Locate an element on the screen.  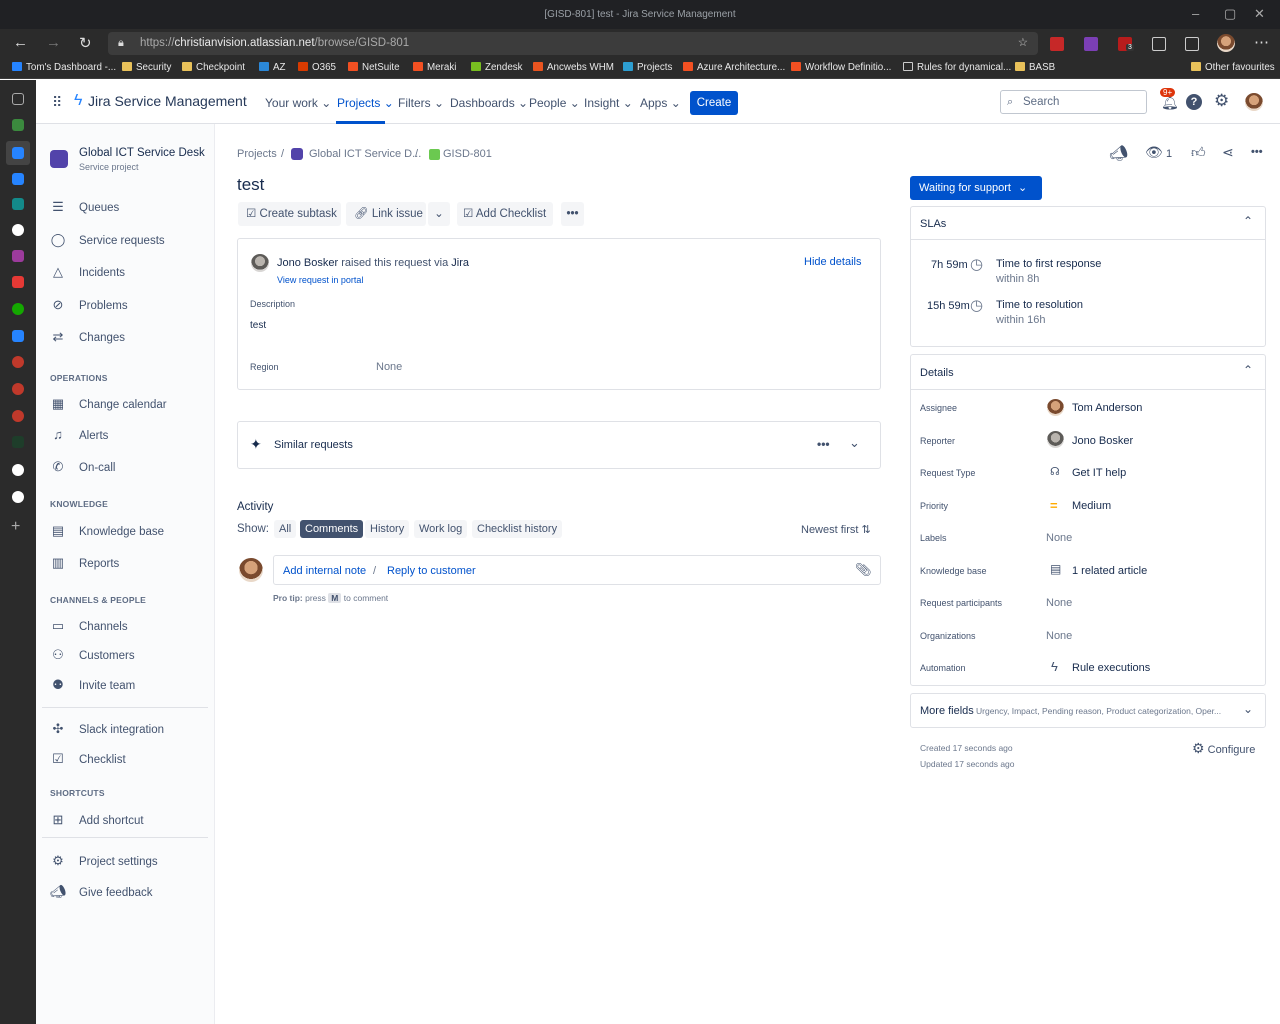
add-checklist-button: ☑ Add Checklist is located at coordinates (505, 214).